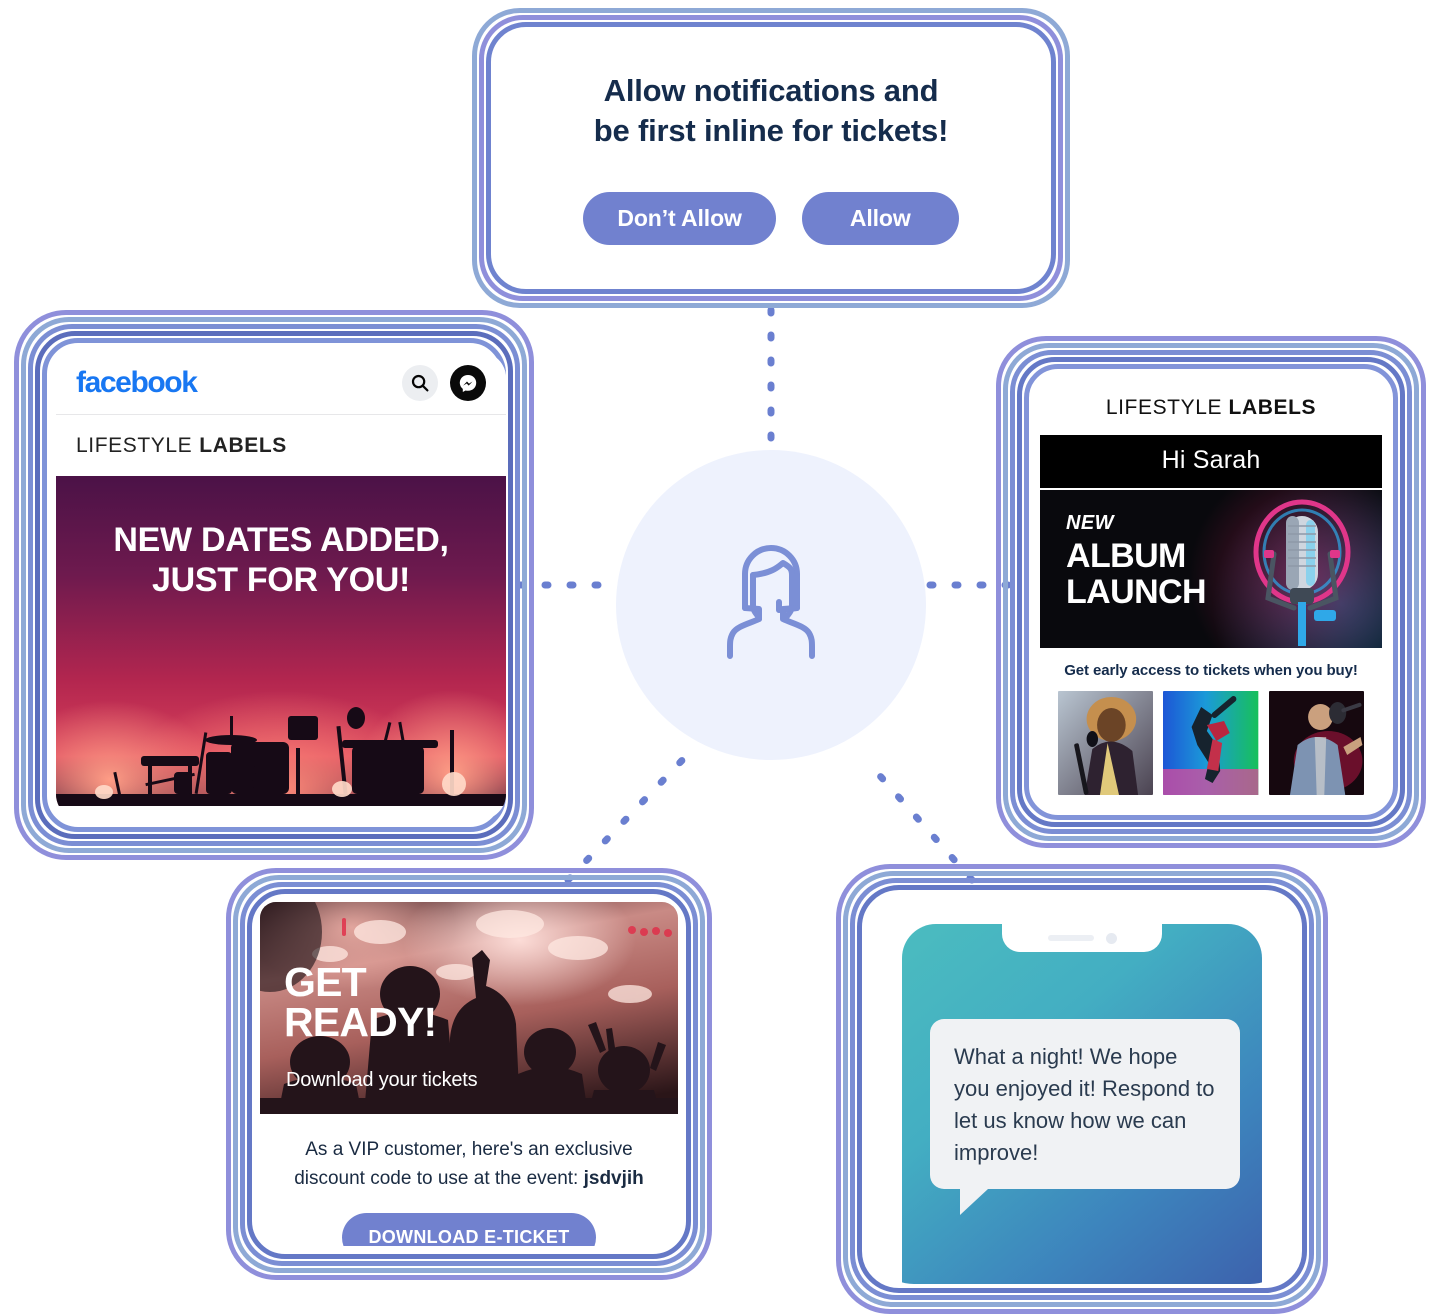 This screenshot has height=1314, width=1440. Describe the element at coordinates (1070, 938) in the screenshot. I see `earpiece-speaker-icon` at that location.